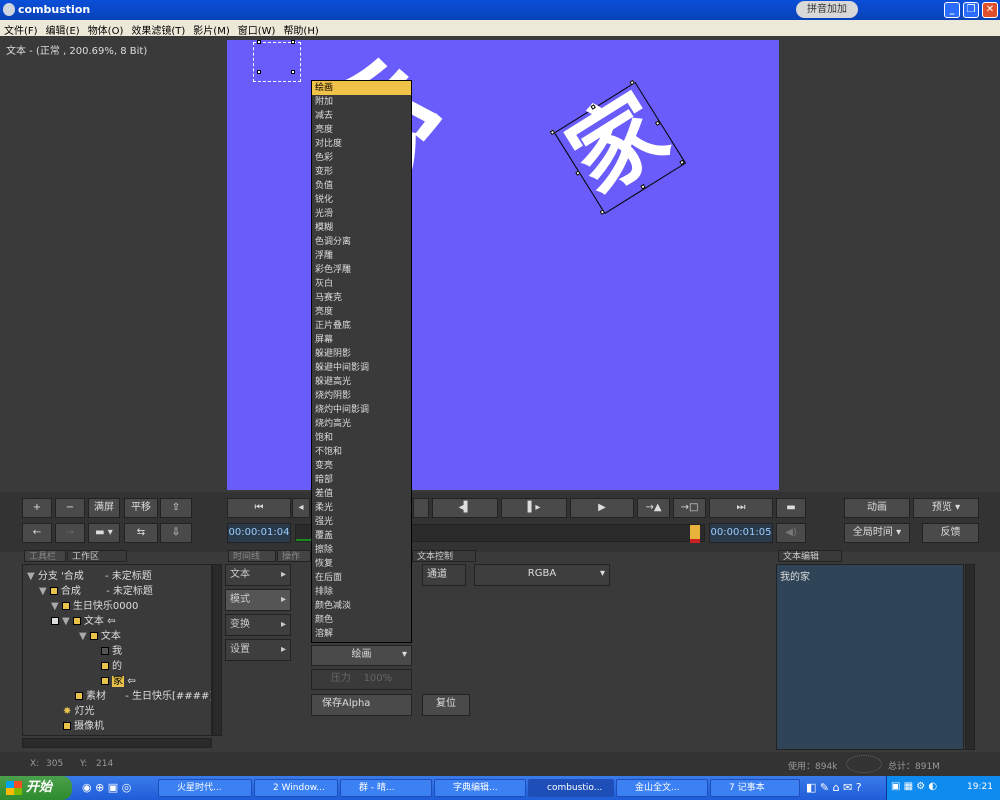 This screenshot has width=1000, height=800. I want to click on tab-text-edit: 文本编辑, so click(810, 556).